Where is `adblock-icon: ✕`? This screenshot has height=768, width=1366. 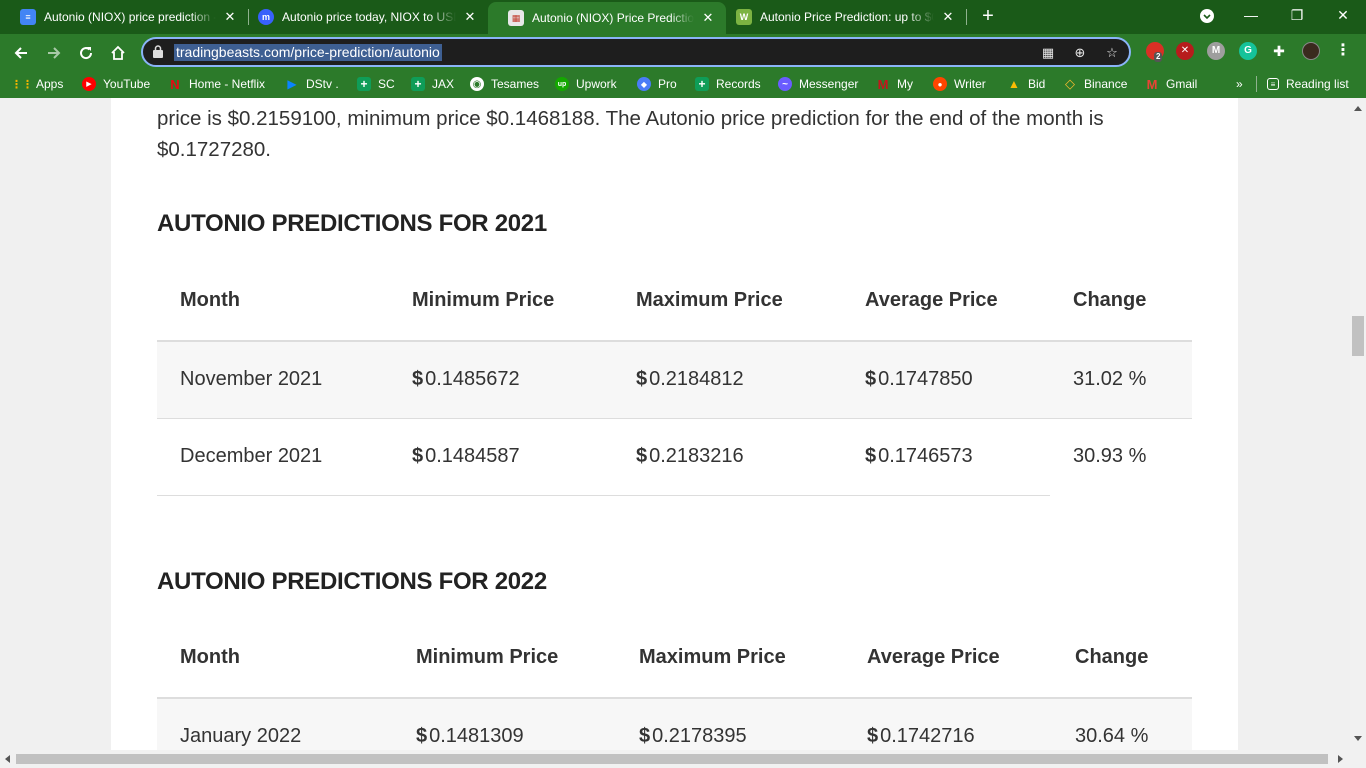 adblock-icon: ✕ is located at coordinates (1185, 51).